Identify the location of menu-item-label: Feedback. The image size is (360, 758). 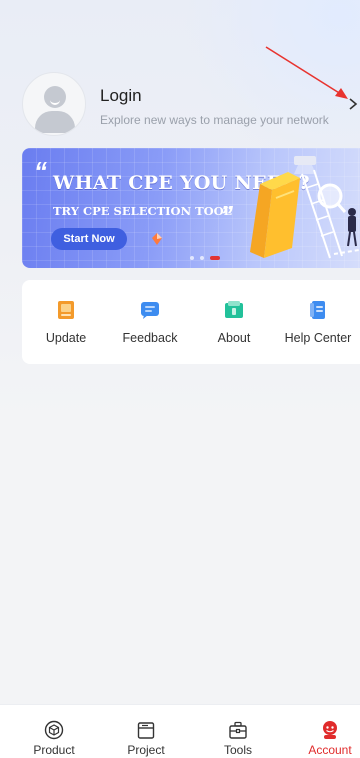
(150, 338).